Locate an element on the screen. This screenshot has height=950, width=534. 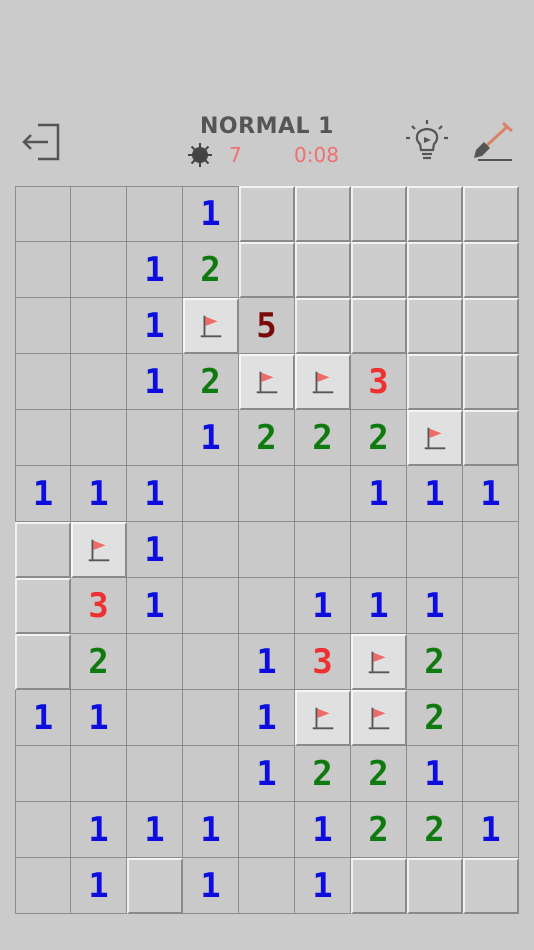
level-title: NORMAL 1 is located at coordinates (267, 126).